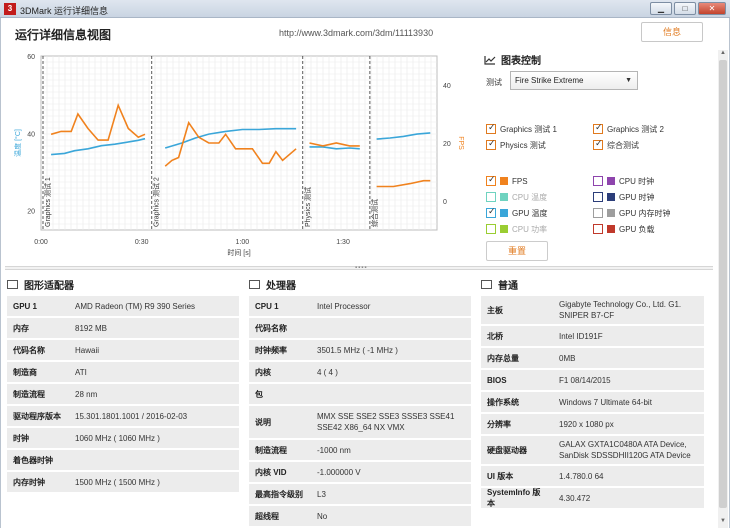 The height and width of the screenshot is (528, 730). What do you see at coordinates (592, 381) in the screenshot?
I see `info-row: BIOS F1 08/14/2015` at bounding box center [592, 381].